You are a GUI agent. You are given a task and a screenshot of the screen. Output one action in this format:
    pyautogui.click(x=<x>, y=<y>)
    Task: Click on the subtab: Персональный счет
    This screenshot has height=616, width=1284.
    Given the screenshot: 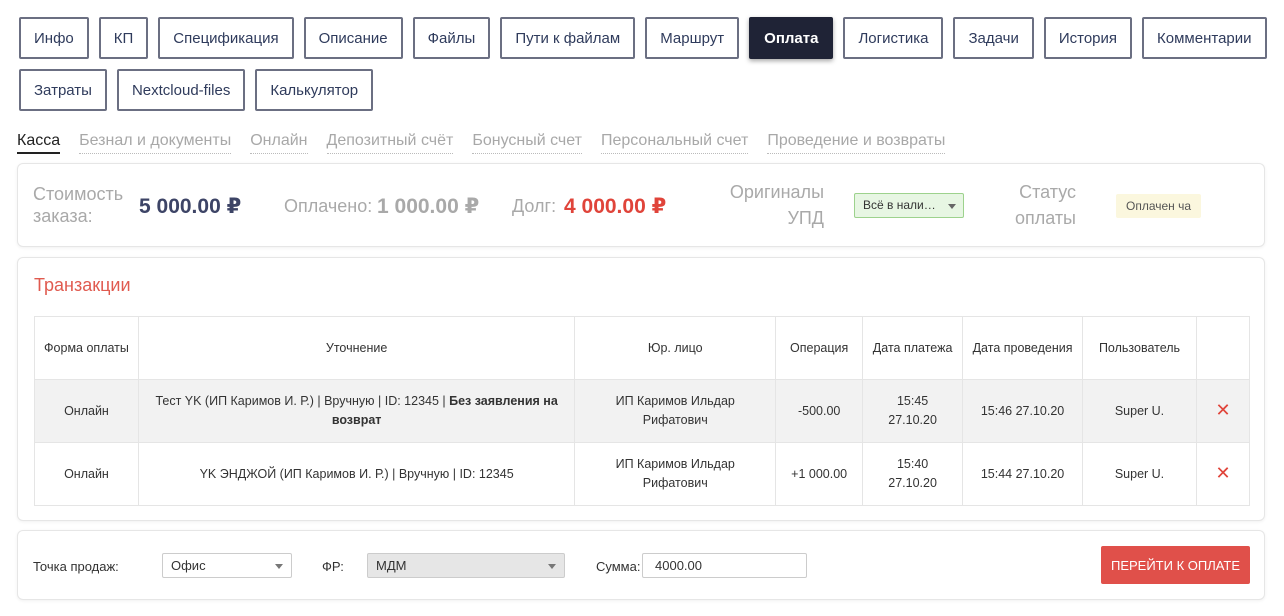 What is the action you would take?
    pyautogui.click(x=674, y=143)
    